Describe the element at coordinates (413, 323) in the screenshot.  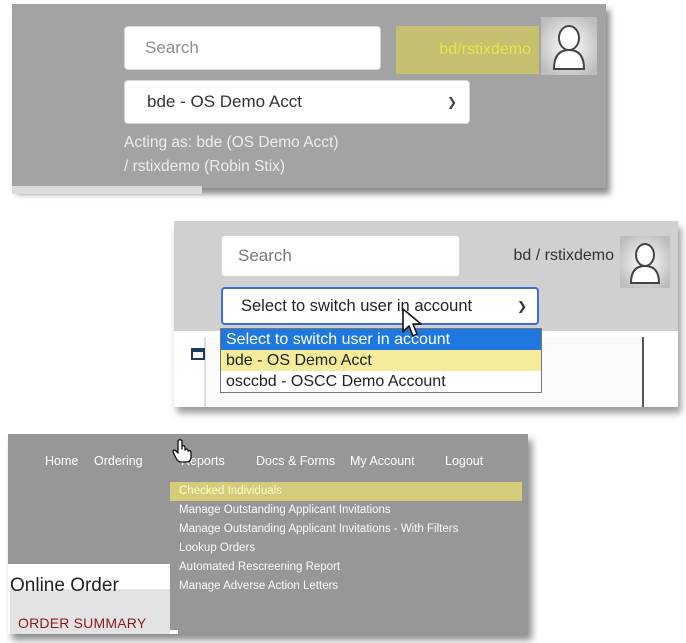
I see `mouse-cursor-icon` at that location.